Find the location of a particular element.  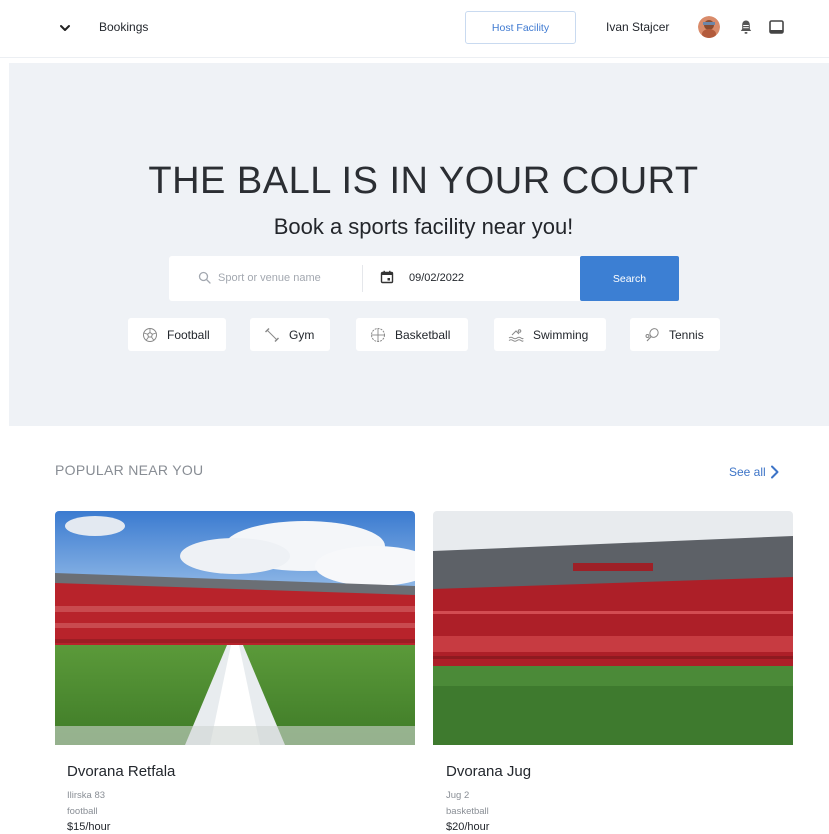

bell-icon is located at coordinates (746, 27).